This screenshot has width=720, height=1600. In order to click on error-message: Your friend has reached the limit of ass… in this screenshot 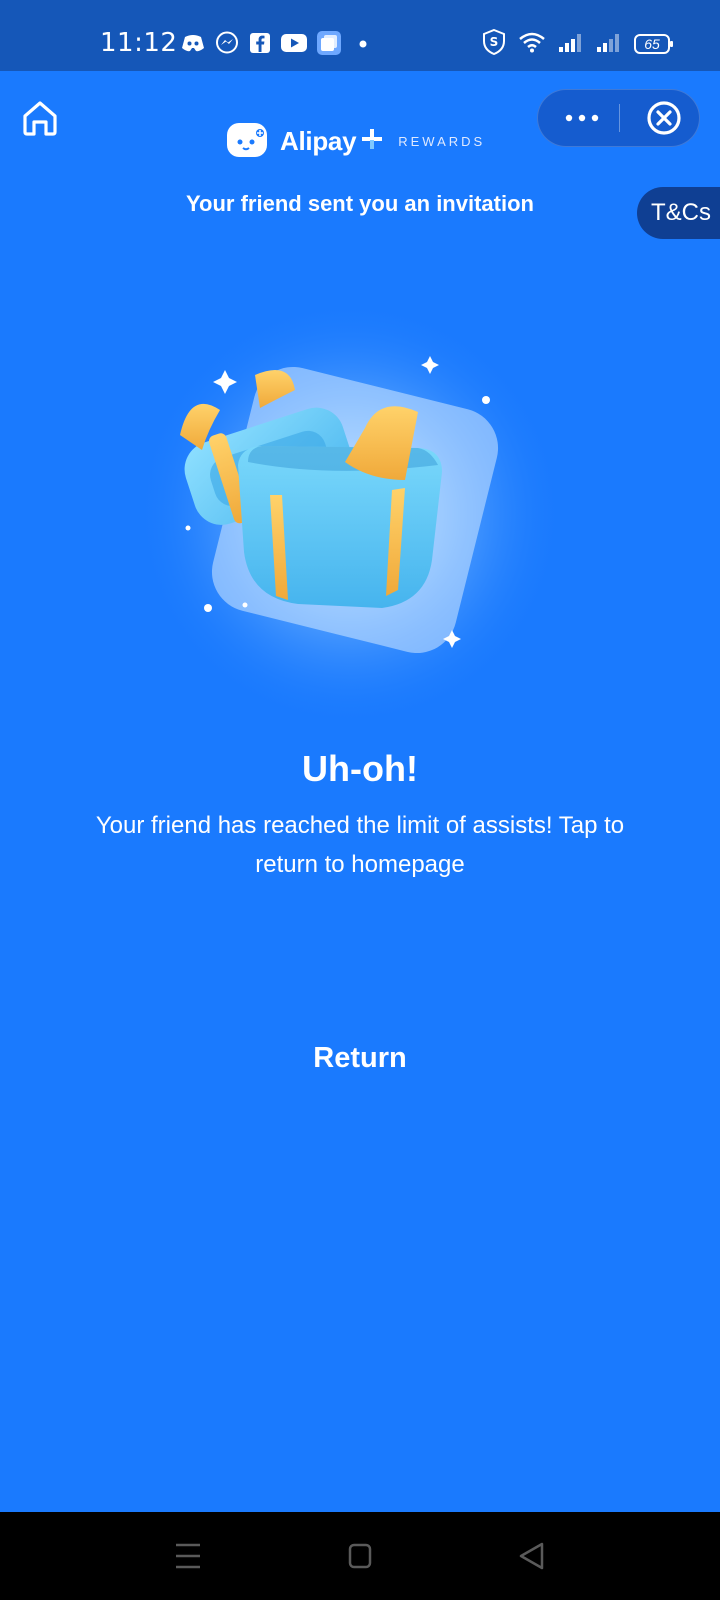, I will do `click(360, 845)`.